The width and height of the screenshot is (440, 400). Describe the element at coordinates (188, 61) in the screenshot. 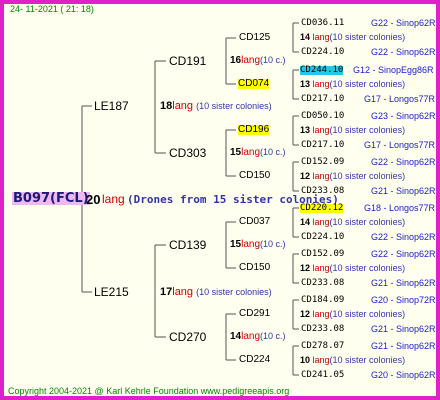

I see `gp-name: CD191` at that location.